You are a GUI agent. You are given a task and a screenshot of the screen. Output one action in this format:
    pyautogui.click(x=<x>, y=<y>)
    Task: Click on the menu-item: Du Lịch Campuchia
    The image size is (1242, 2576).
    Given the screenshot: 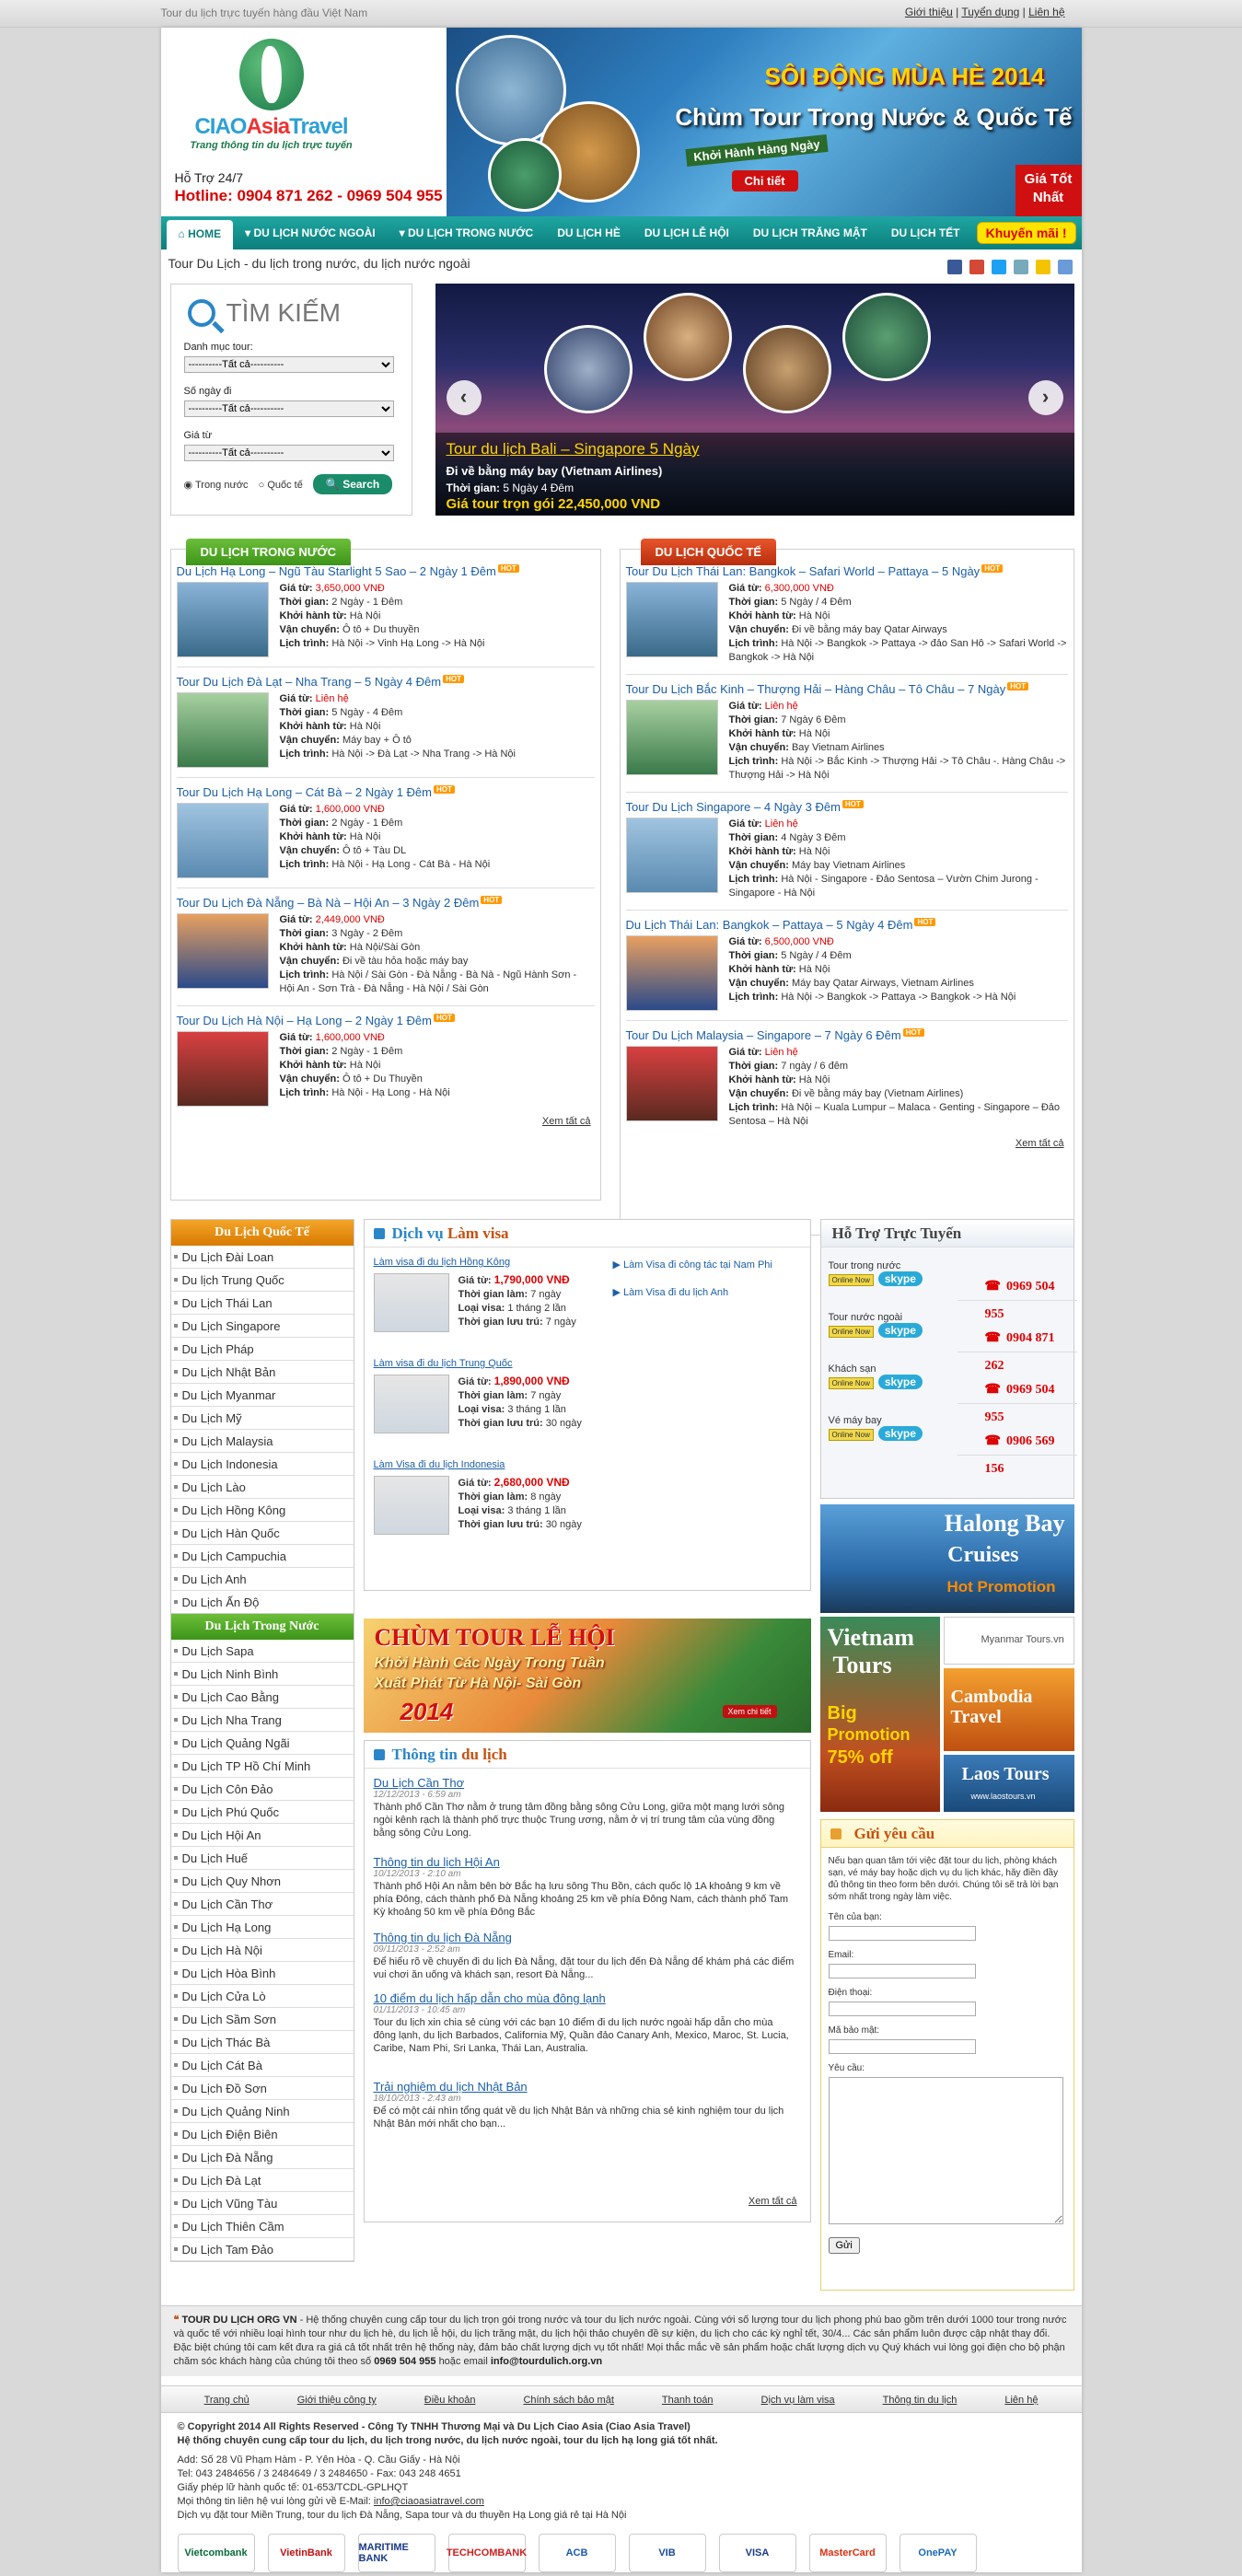 What is the action you would take?
    pyautogui.click(x=262, y=1556)
    